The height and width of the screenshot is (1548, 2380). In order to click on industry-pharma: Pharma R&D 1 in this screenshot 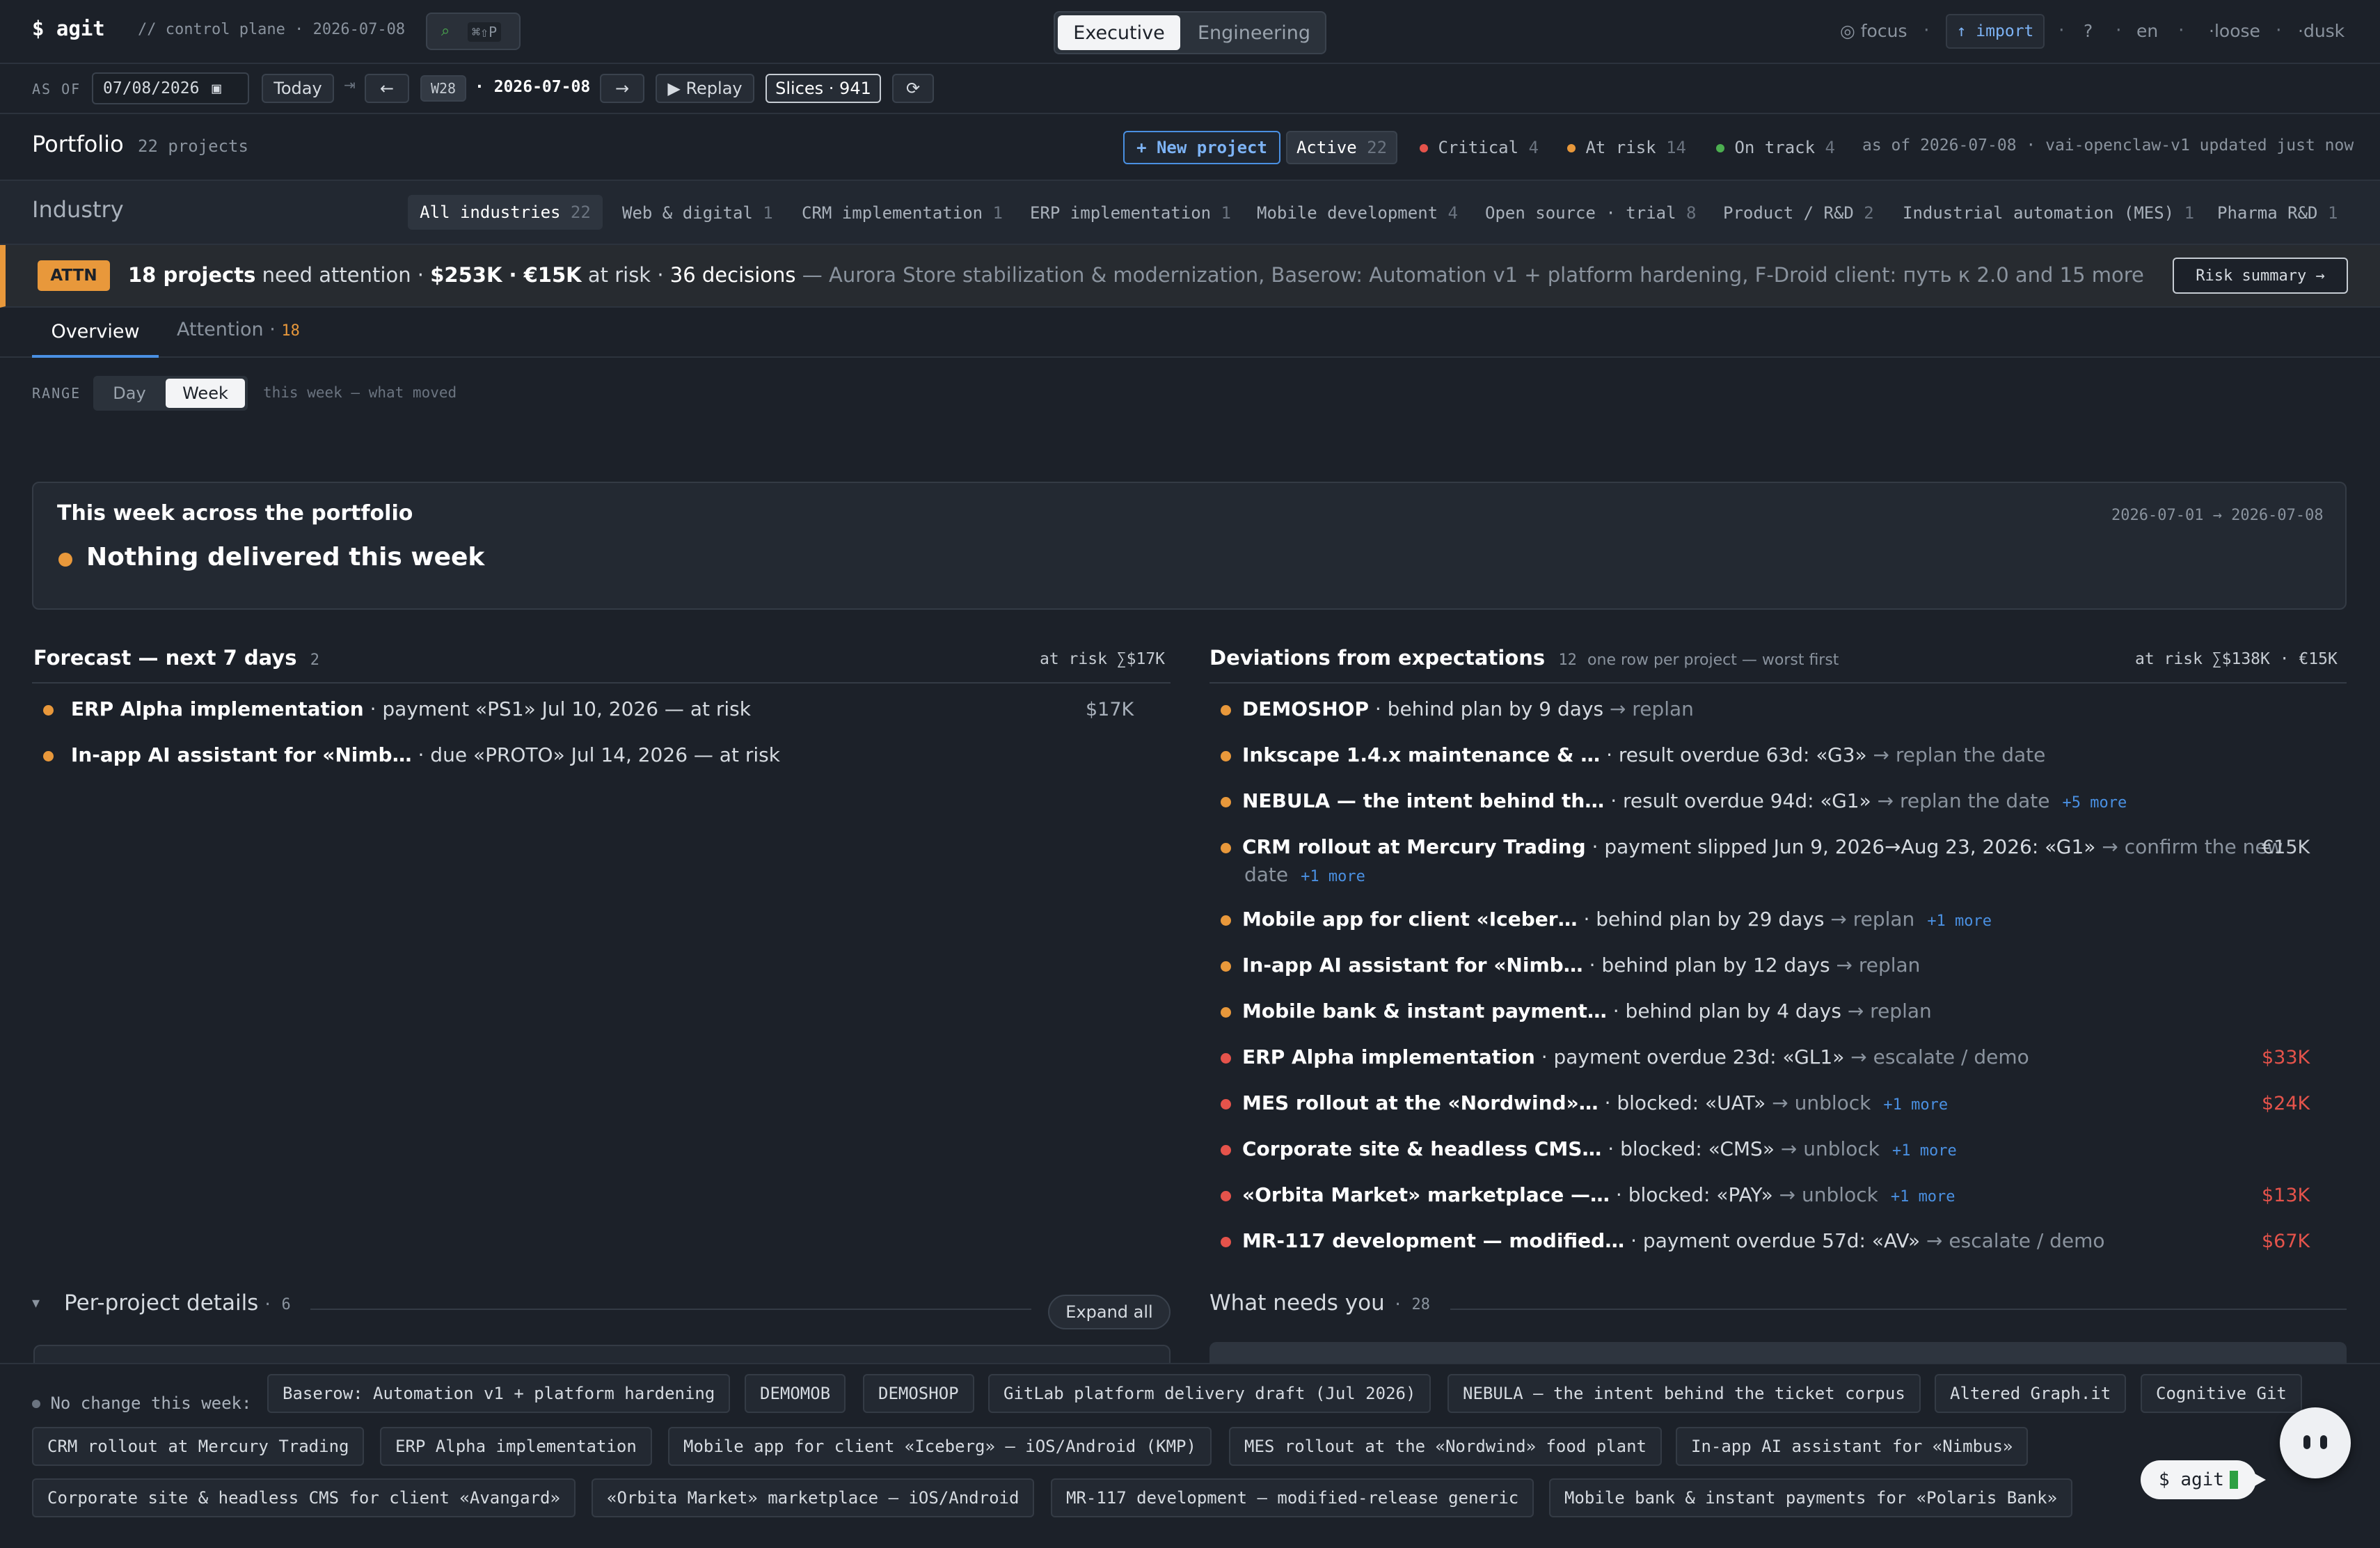, I will do `click(2277, 213)`.